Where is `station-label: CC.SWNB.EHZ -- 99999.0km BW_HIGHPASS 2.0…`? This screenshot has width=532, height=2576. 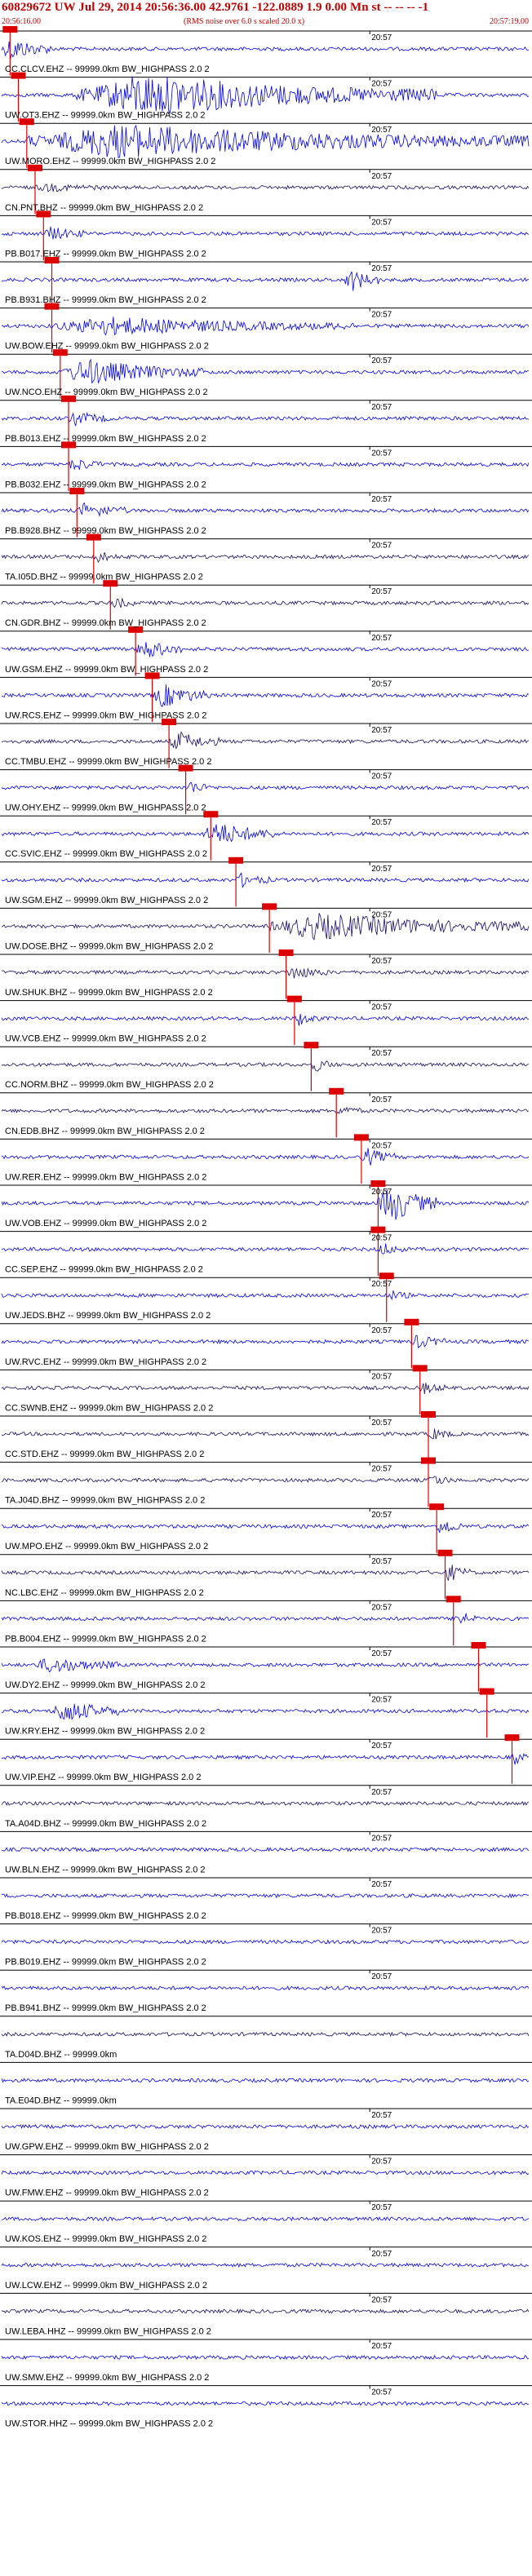 station-label: CC.SWNB.EHZ -- 99999.0km BW_HIGHPASS 2.0… is located at coordinates (109, 1408).